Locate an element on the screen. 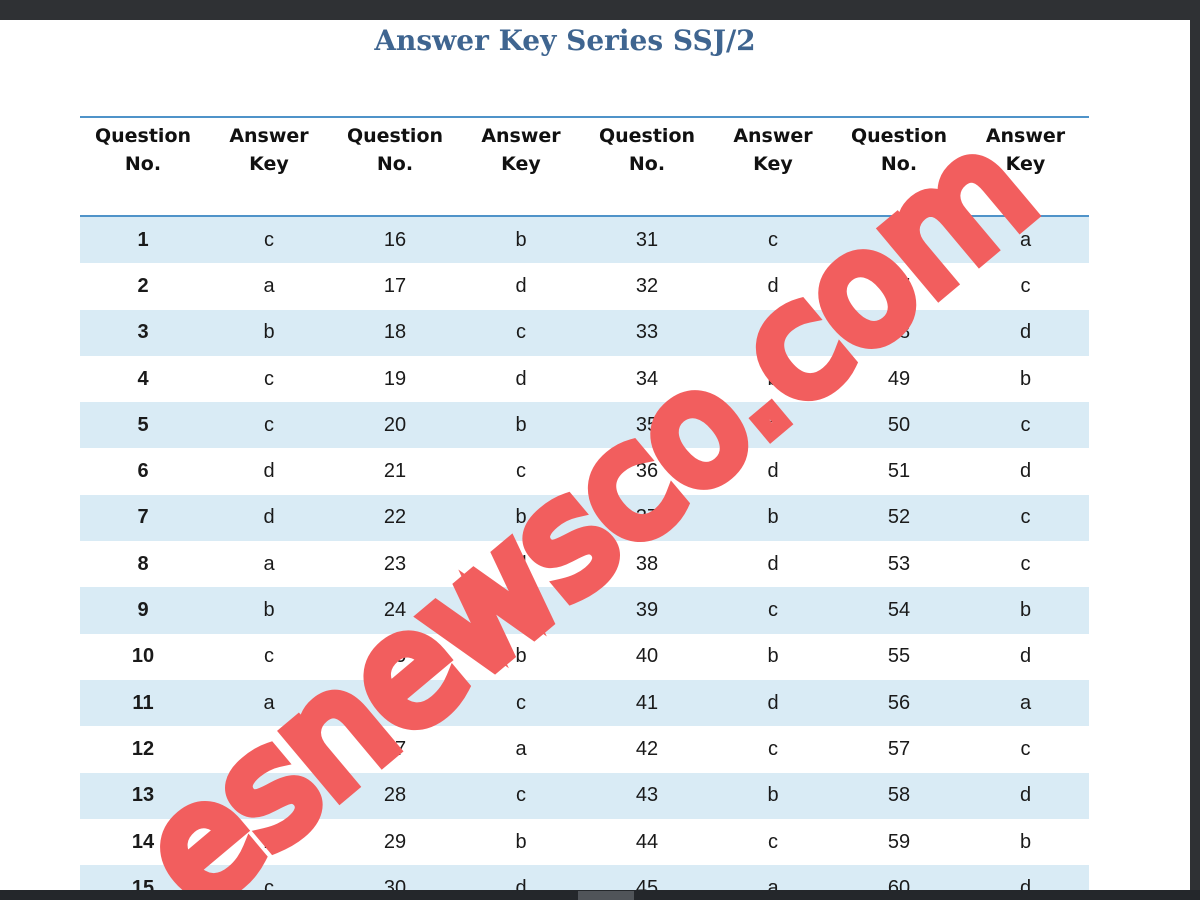 The image size is (1200, 900). question-number-cell: 7 is located at coordinates (143, 518).